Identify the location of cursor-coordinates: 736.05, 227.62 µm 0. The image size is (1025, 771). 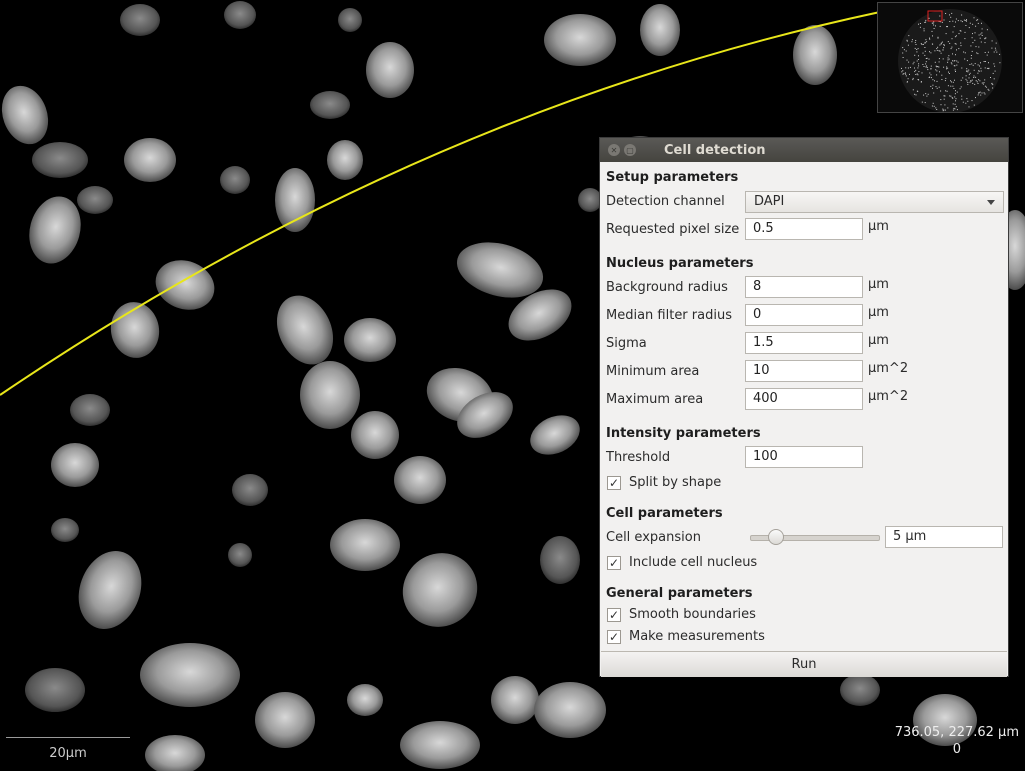
(957, 741).